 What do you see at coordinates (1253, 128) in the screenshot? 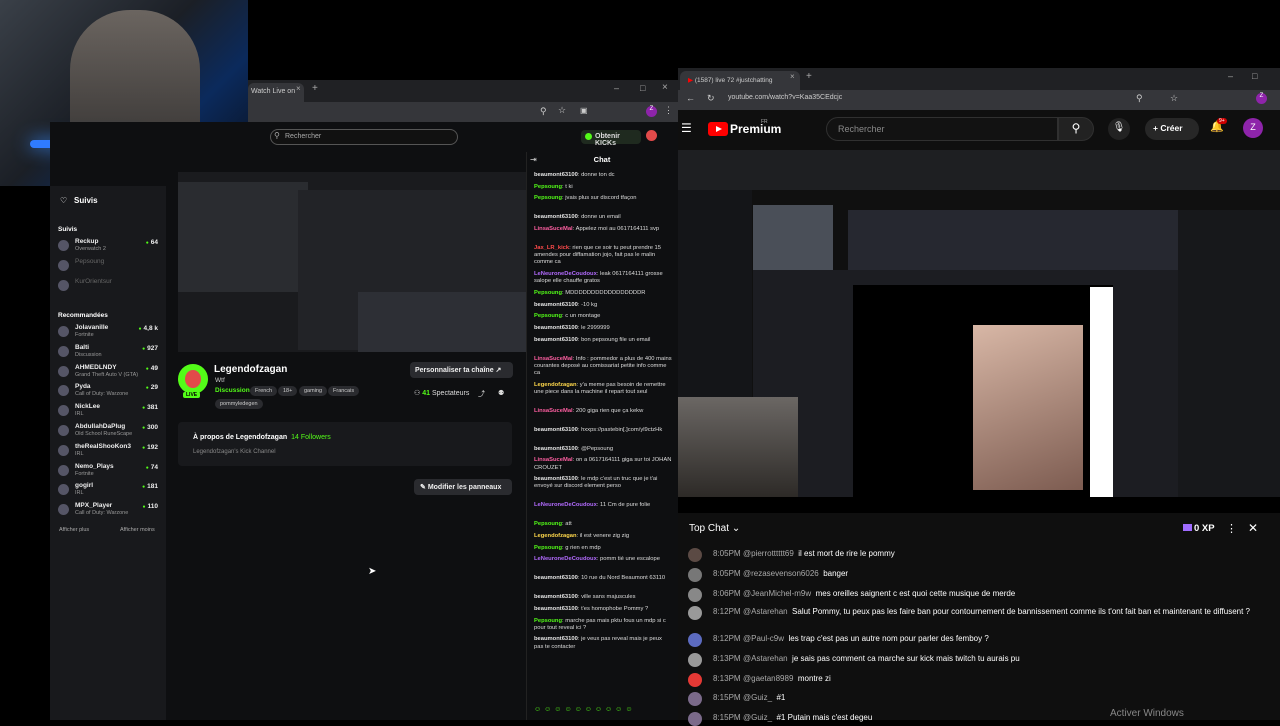
I see `account-avatar: Z` at bounding box center [1253, 128].